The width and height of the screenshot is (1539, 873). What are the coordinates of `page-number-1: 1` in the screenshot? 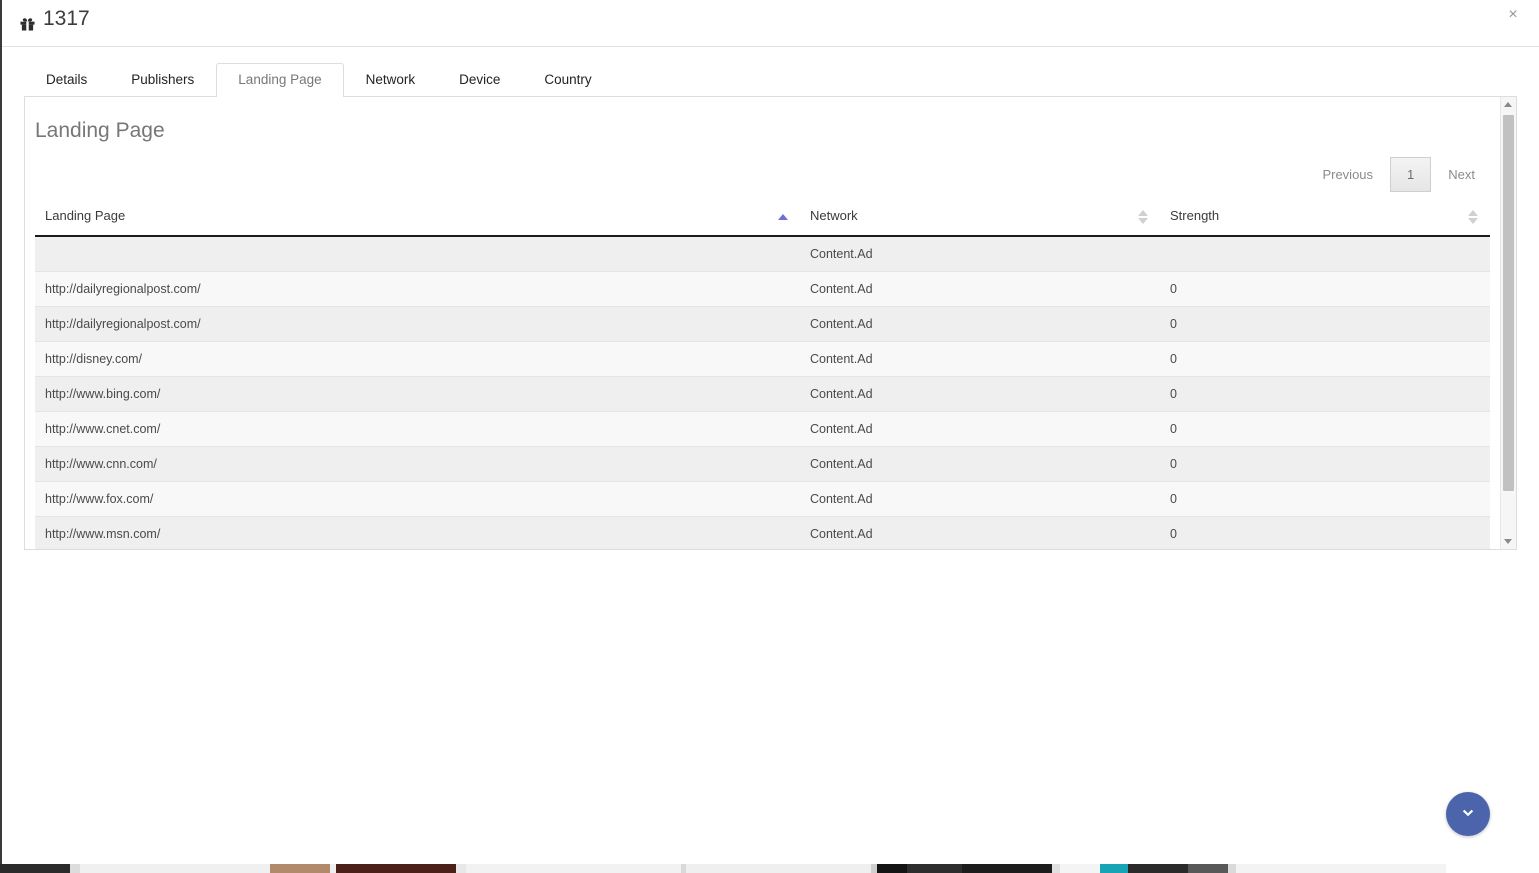 It's located at (1411, 174).